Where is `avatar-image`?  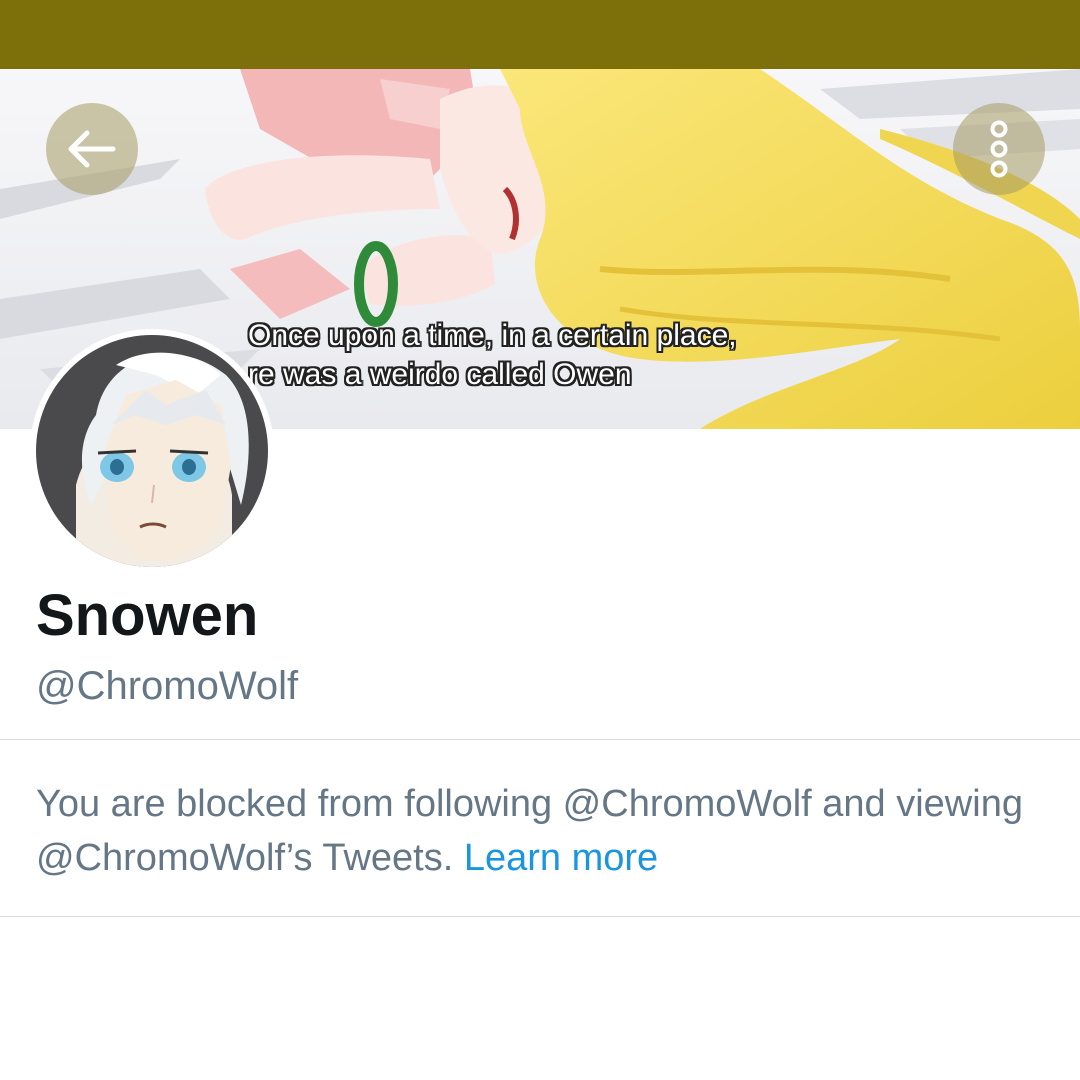
avatar-image is located at coordinates (152, 451).